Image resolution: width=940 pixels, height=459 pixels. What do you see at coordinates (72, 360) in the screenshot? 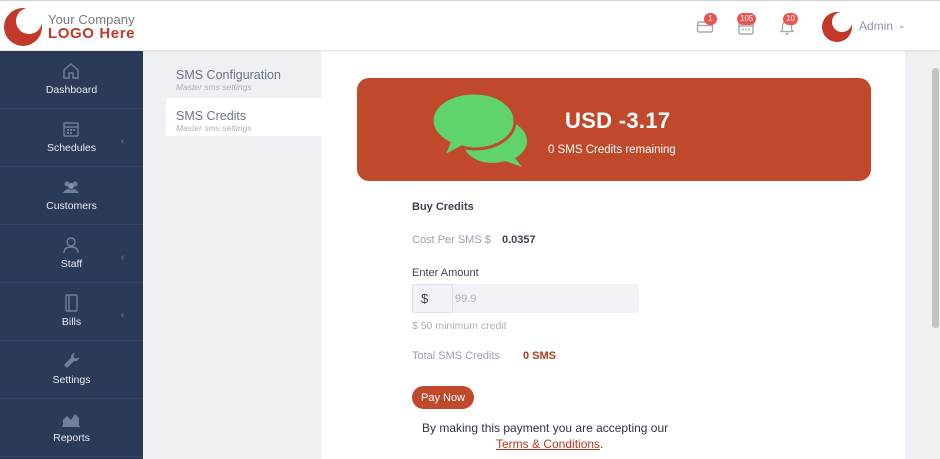
I see `wrench-icon` at bounding box center [72, 360].